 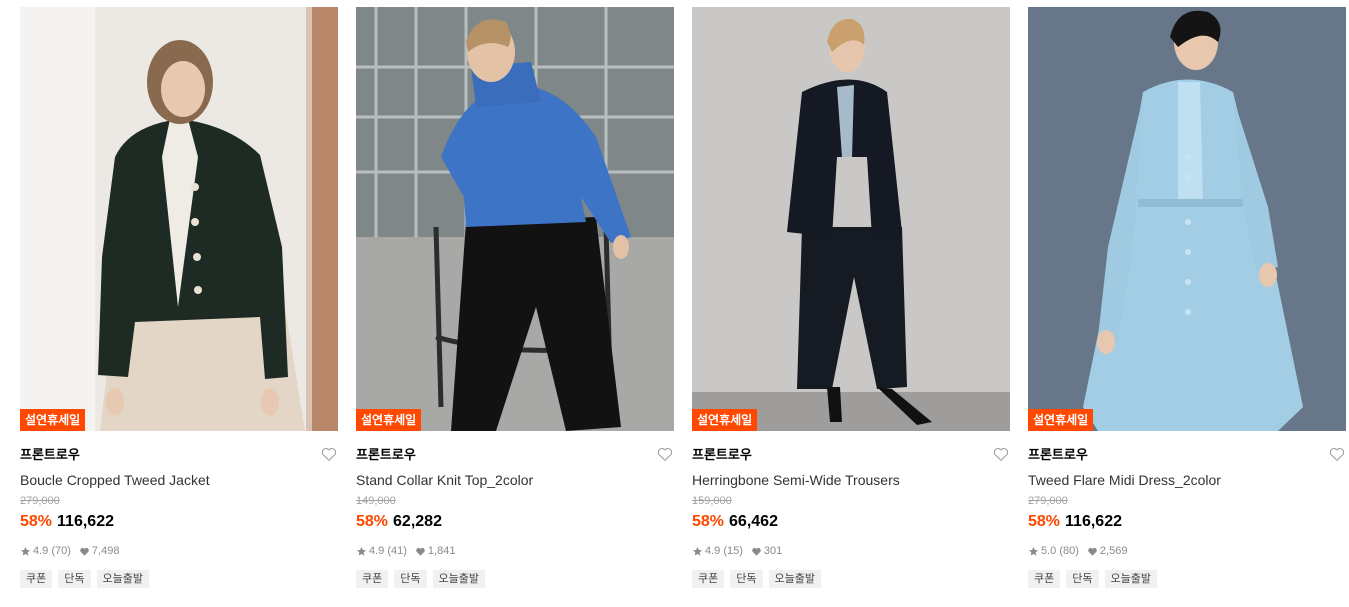 What do you see at coordinates (441, 551) in the screenshot?
I see `likes-count: 1,841` at bounding box center [441, 551].